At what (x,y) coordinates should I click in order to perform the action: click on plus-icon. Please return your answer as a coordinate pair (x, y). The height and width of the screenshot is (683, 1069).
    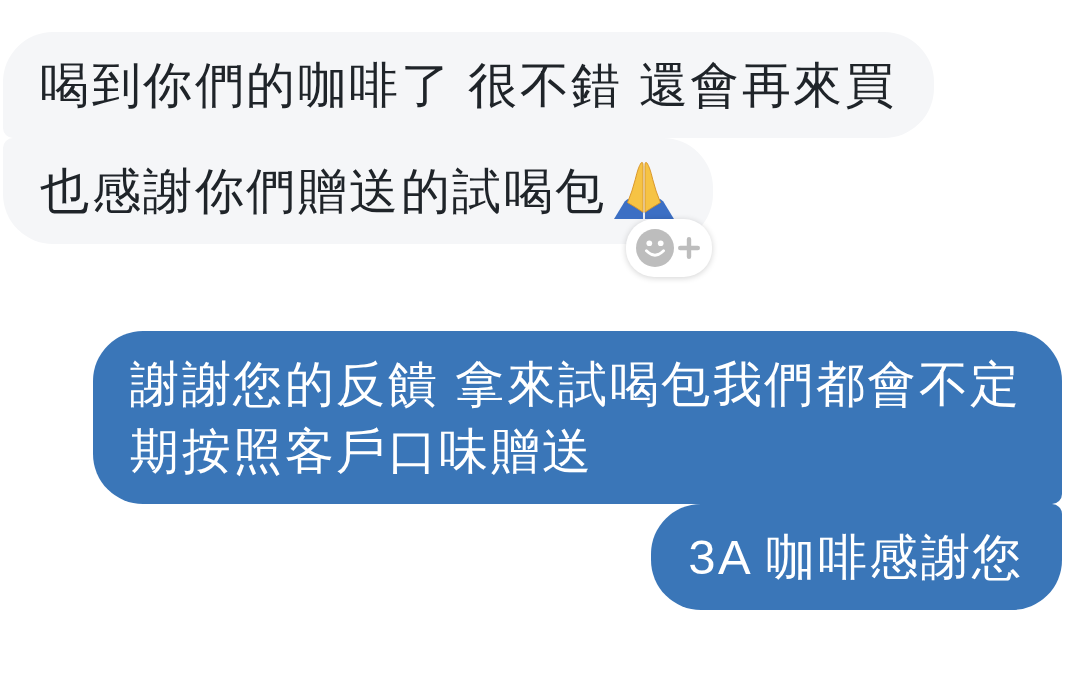
    Looking at the image, I should click on (688, 248).